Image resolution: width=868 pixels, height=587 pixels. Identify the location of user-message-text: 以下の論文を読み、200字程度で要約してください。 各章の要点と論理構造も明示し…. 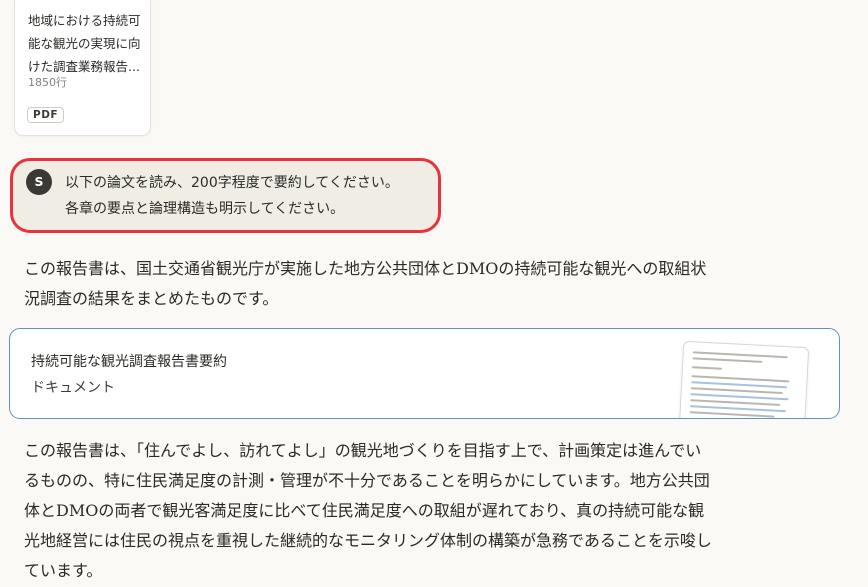
(232, 196).